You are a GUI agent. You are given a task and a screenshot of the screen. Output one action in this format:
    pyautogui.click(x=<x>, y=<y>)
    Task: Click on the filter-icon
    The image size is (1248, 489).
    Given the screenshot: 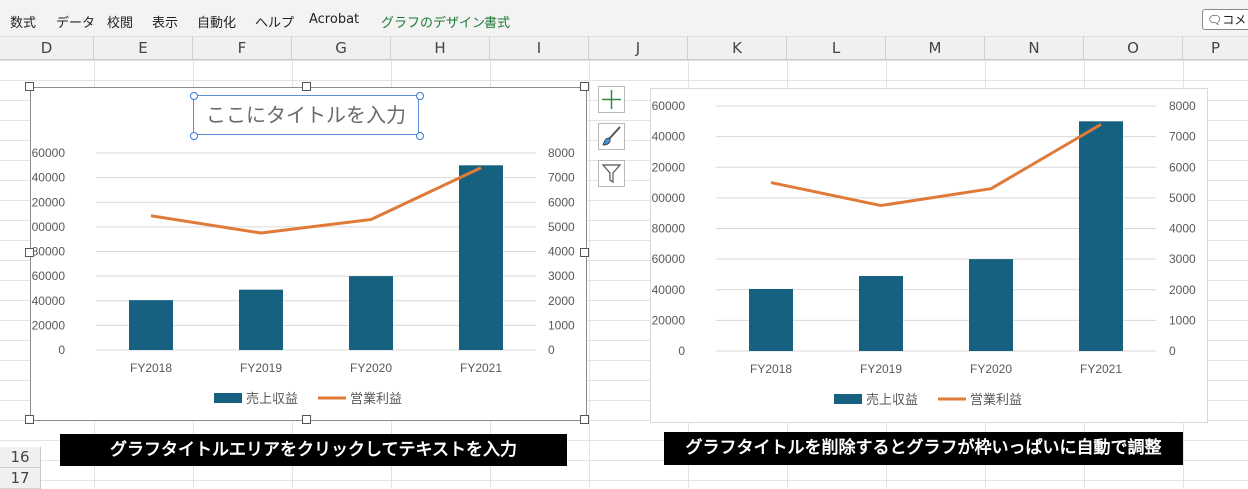 What is the action you would take?
    pyautogui.click(x=611, y=174)
    